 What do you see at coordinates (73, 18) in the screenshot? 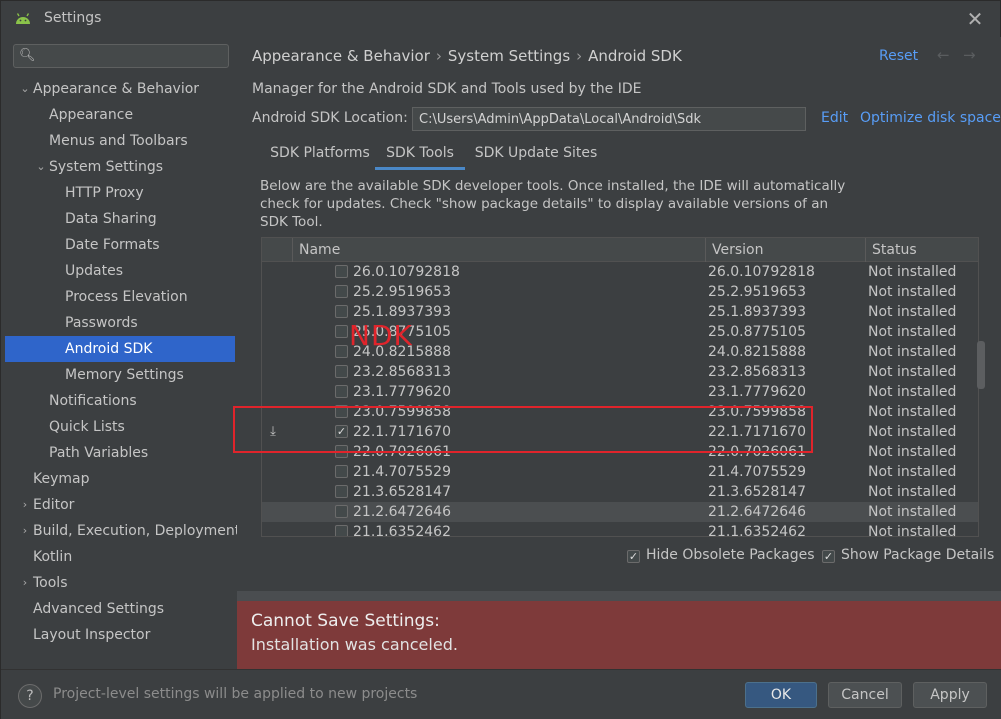
I see `window-title: Settings` at bounding box center [73, 18].